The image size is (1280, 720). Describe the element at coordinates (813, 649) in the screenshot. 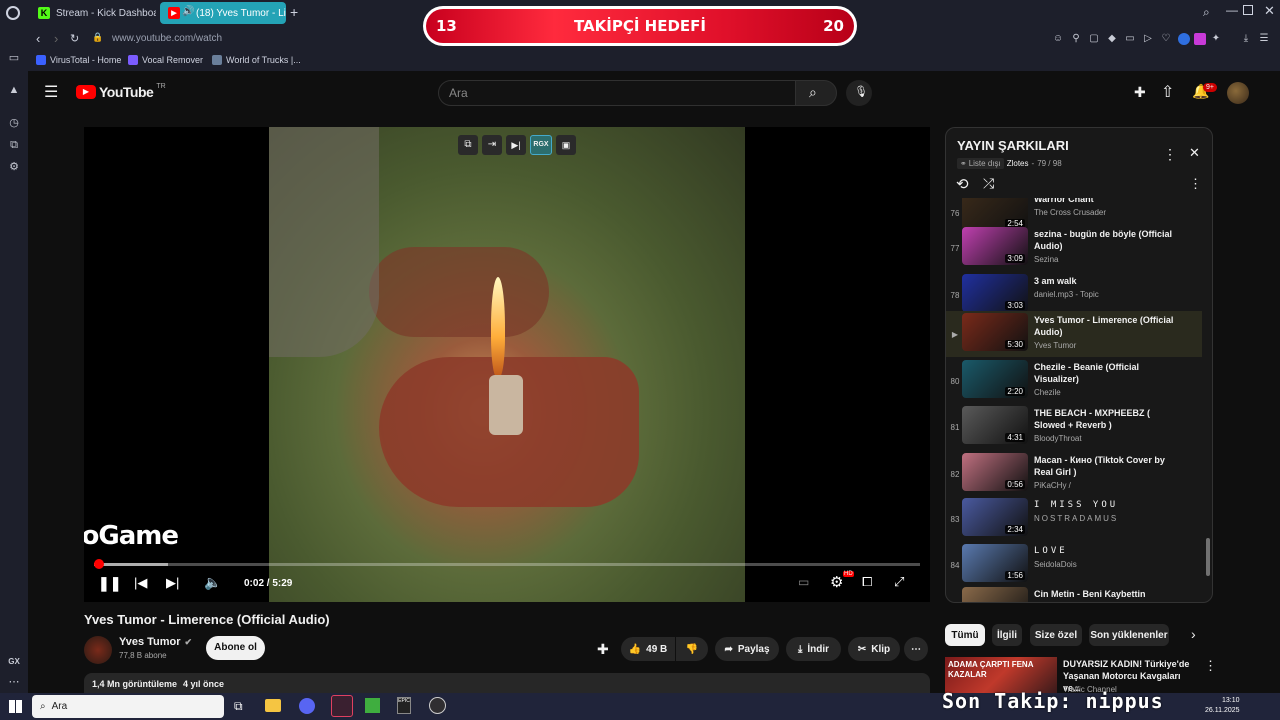

I see `download-button: ⤓ İndir` at that location.